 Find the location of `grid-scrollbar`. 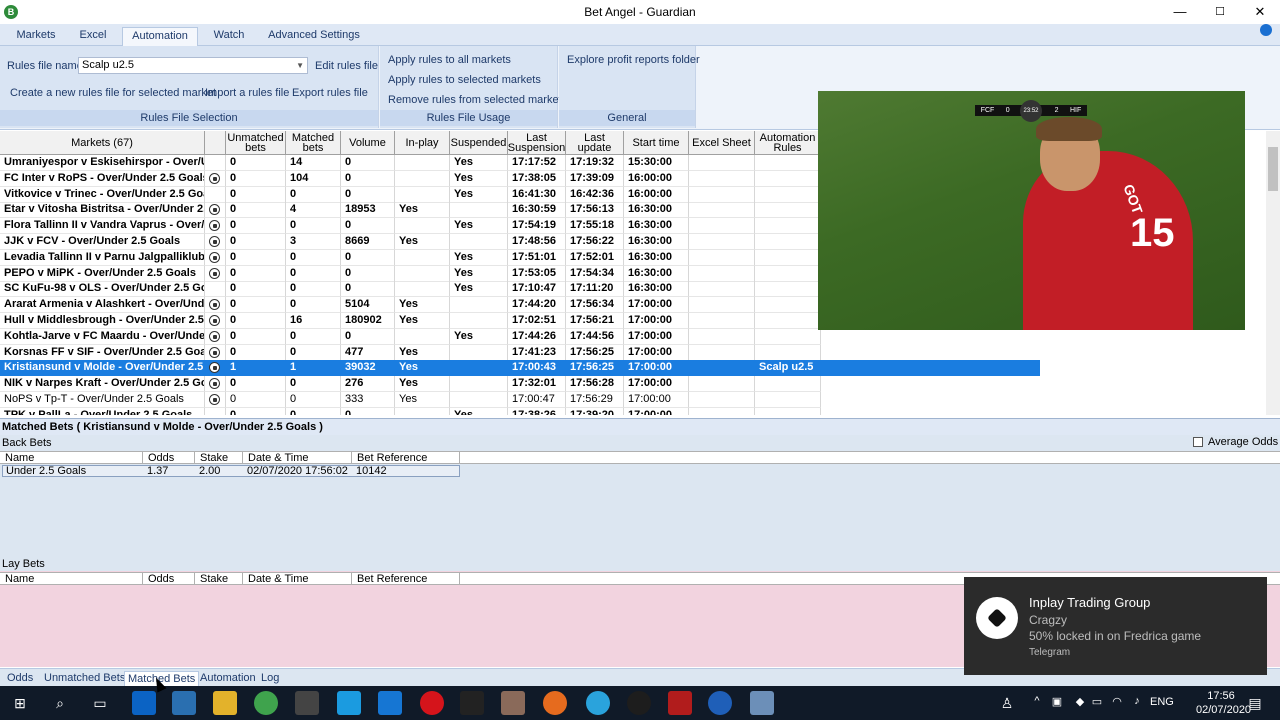

grid-scrollbar is located at coordinates (1273, 273).